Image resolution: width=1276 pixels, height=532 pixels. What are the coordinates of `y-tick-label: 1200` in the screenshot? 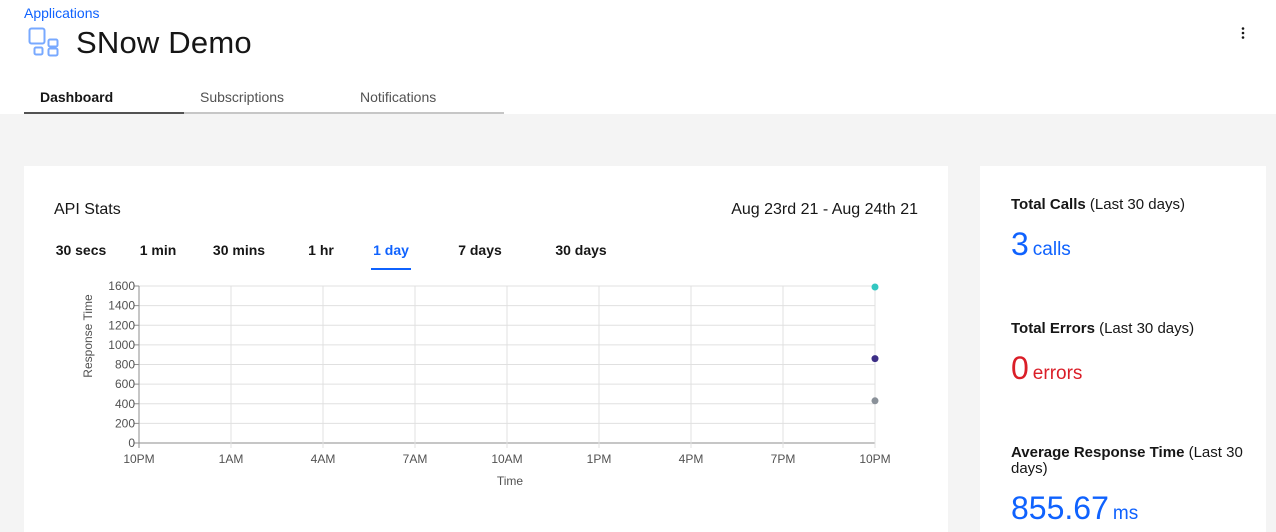 It's located at (121, 325).